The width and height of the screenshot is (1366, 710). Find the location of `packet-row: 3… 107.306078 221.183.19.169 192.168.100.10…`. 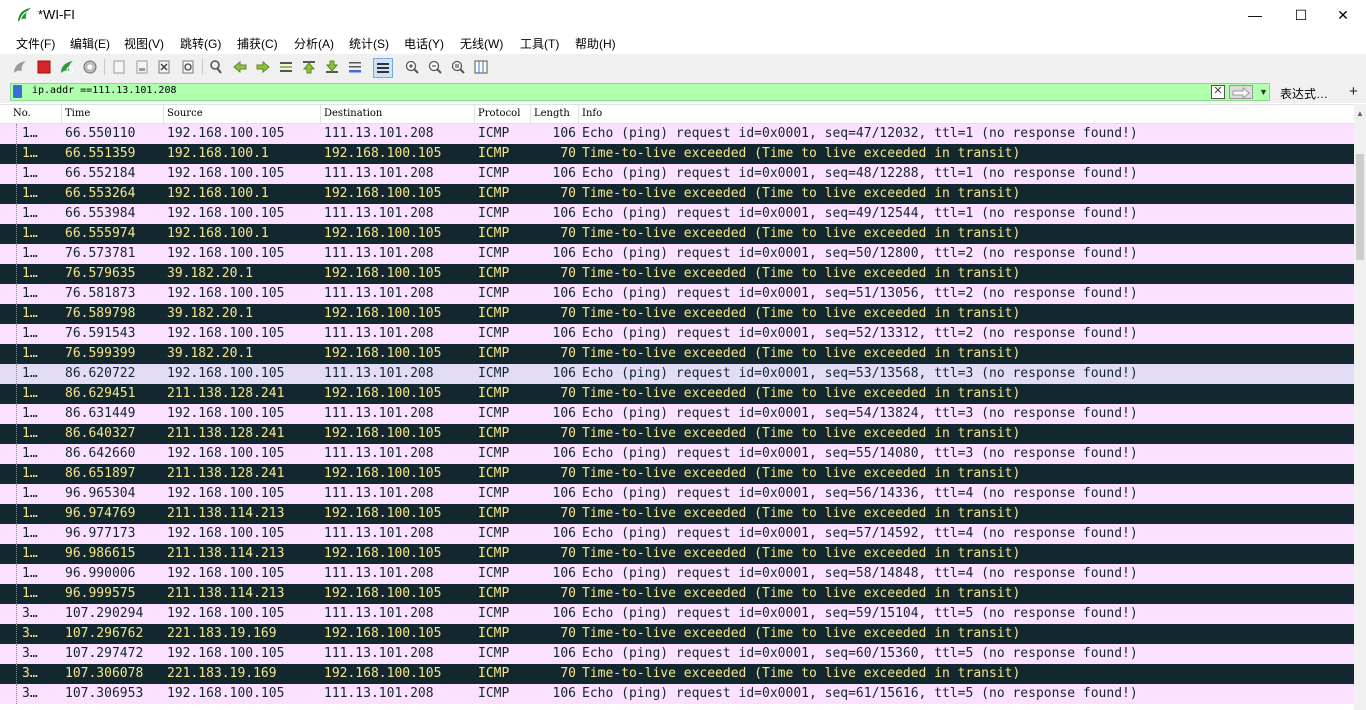

packet-row: 3… 107.306078 221.183.19.169 192.168.100.10… is located at coordinates (677, 674).